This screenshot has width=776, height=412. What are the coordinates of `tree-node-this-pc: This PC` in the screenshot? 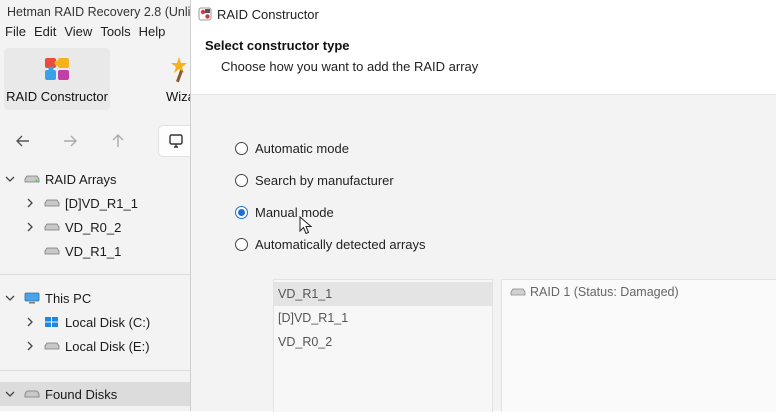 It's located at (47, 298).